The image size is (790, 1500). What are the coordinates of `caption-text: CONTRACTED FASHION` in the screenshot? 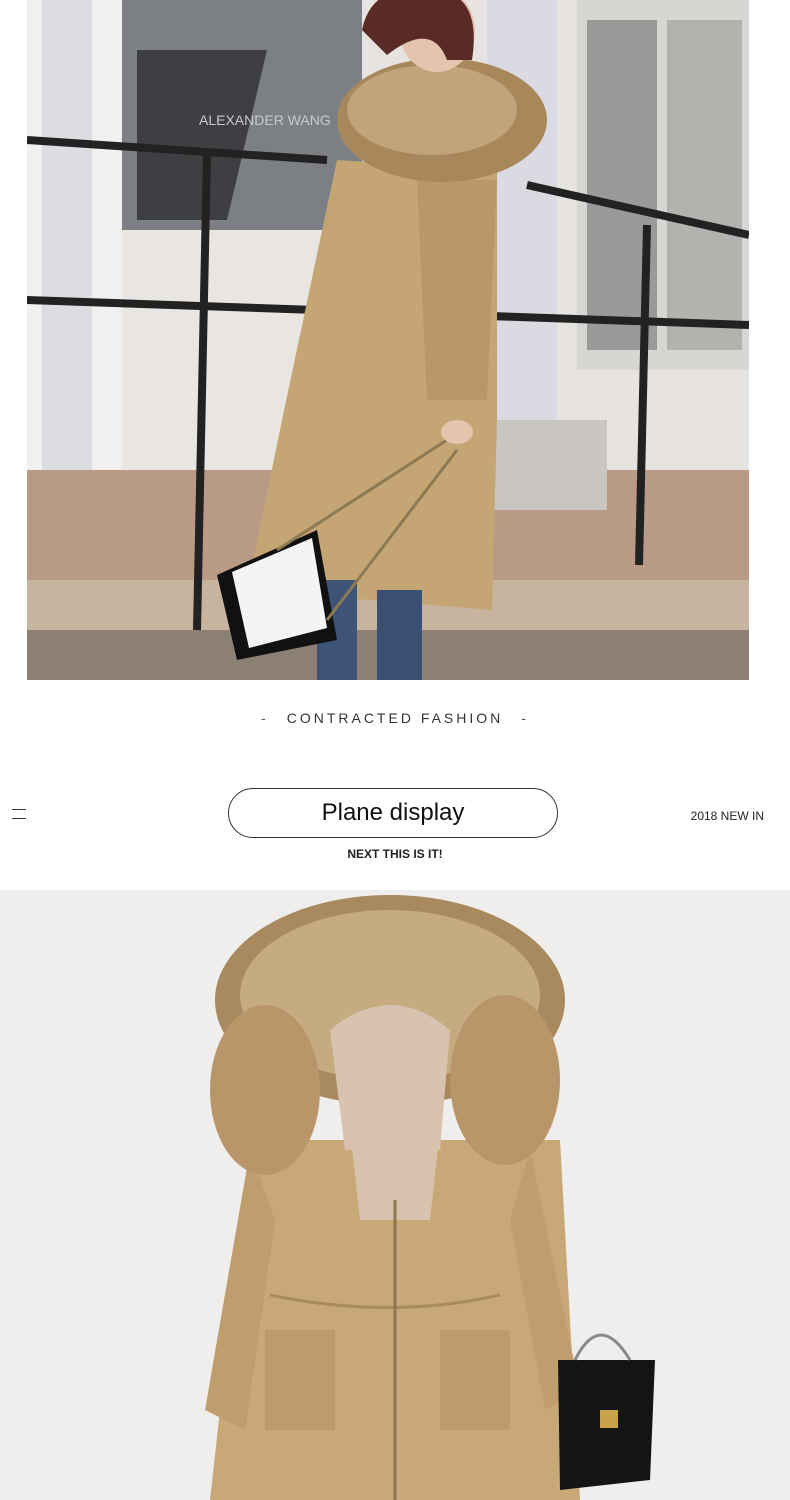 It's located at (395, 718).